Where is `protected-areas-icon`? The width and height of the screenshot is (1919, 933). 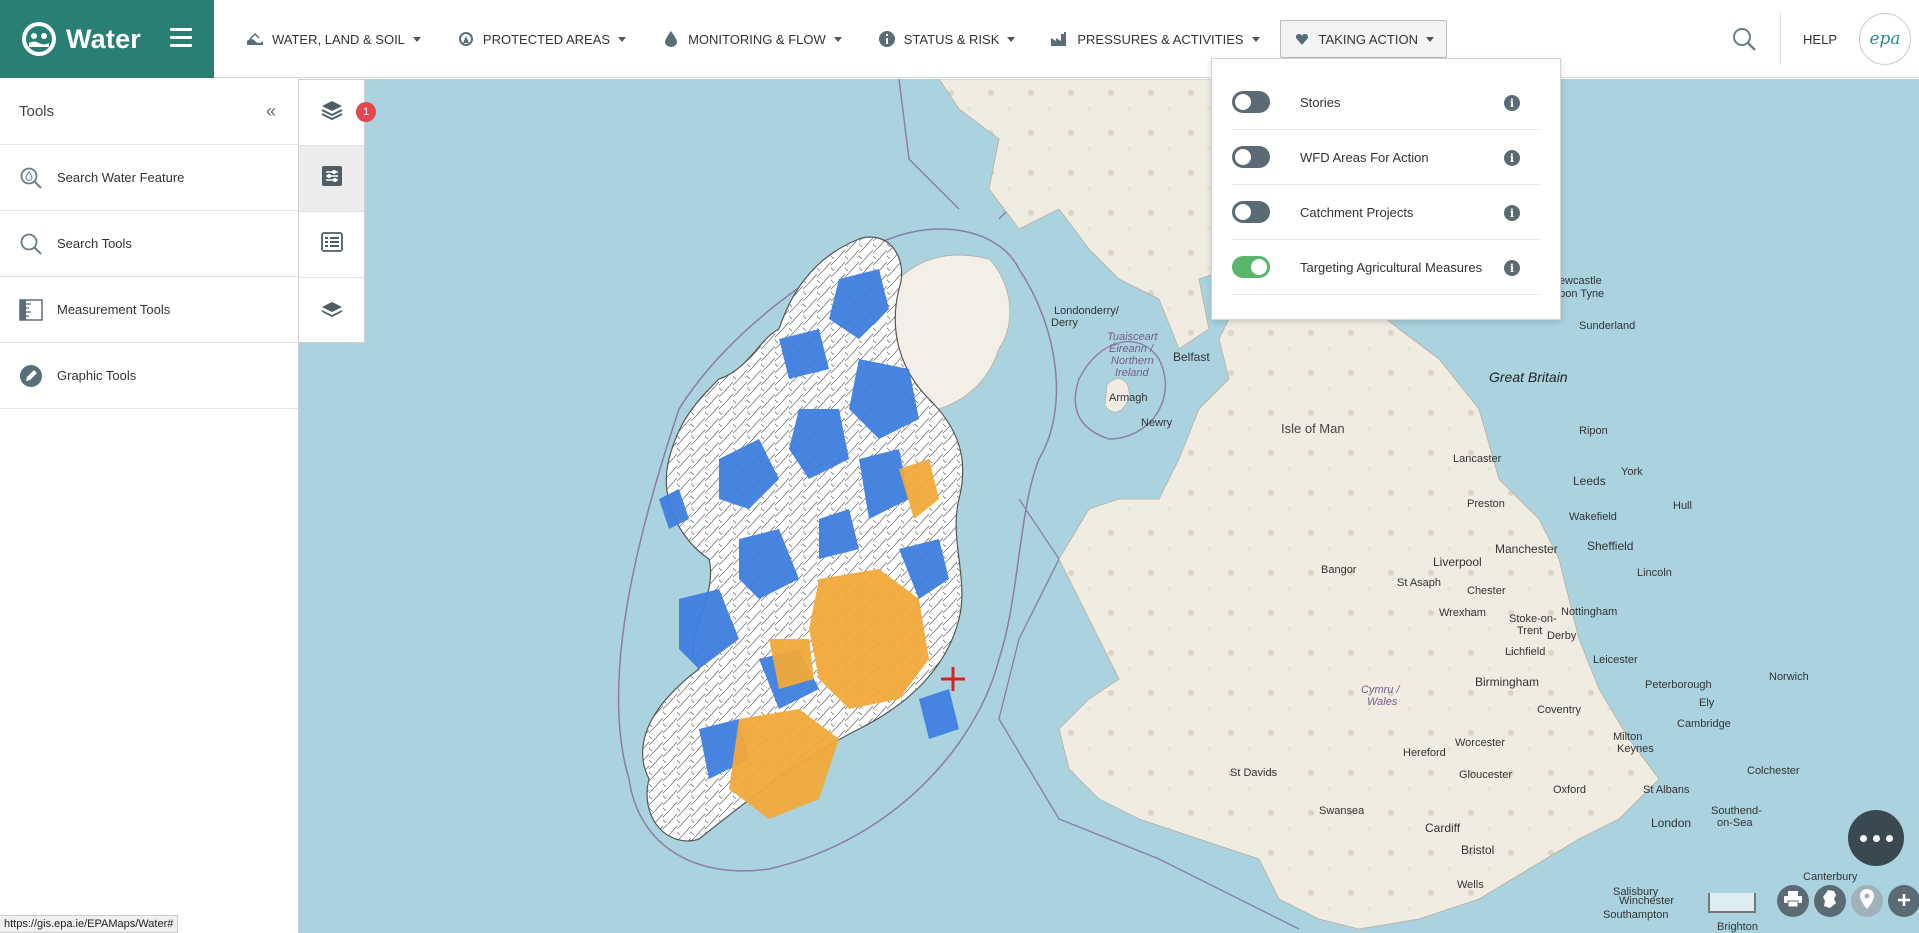
protected-areas-icon is located at coordinates (466, 39).